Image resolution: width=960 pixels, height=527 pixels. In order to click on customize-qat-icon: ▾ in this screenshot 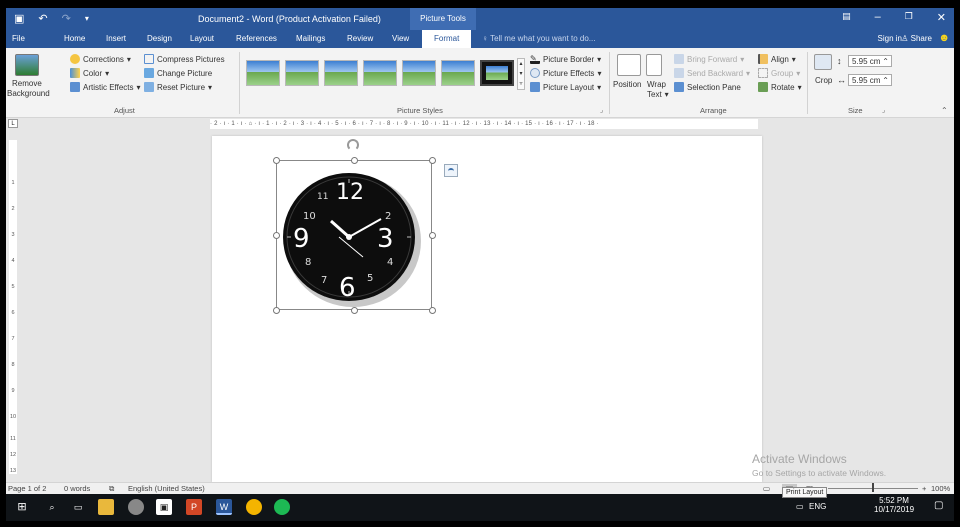, I will do `click(87, 18)`.